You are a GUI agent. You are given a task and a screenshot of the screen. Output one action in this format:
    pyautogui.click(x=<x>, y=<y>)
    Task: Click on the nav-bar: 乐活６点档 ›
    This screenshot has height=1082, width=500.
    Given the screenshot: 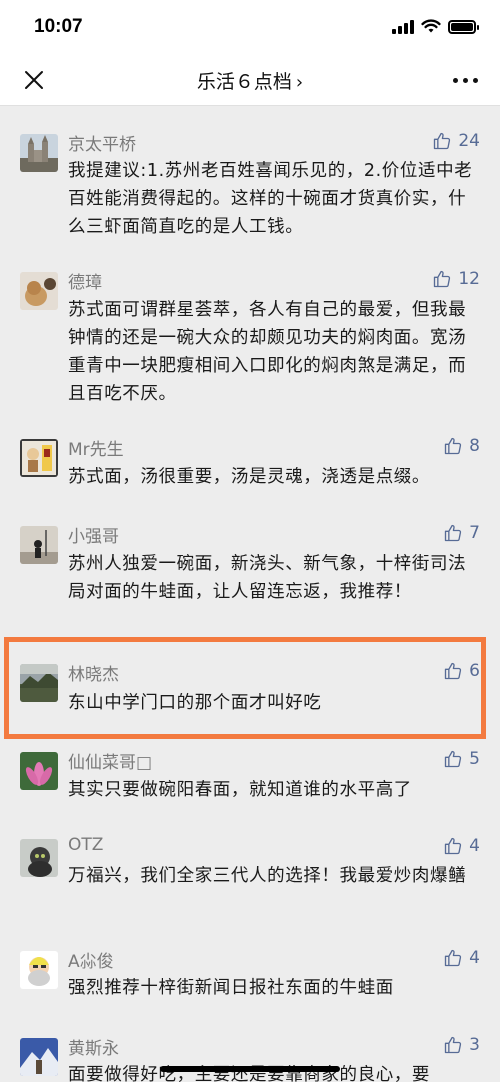 What is the action you would take?
    pyautogui.click(x=250, y=81)
    